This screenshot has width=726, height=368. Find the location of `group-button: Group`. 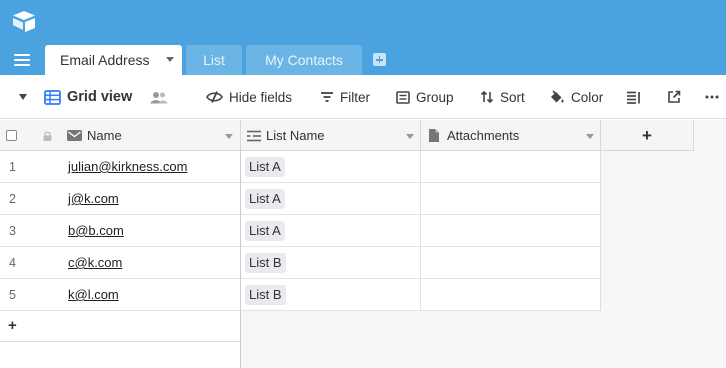

group-button: Group is located at coordinates (425, 97).